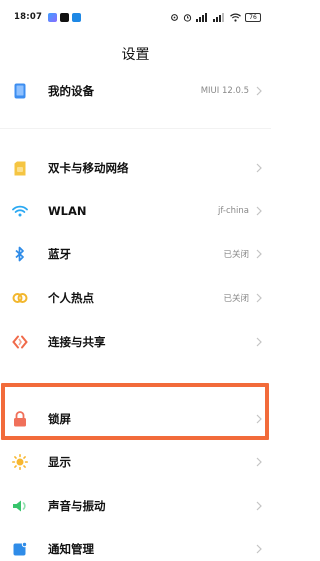  What do you see at coordinates (135, 254) in the screenshot?
I see `settings-item-bluetooth: 蓝牙 已关闭` at bounding box center [135, 254].